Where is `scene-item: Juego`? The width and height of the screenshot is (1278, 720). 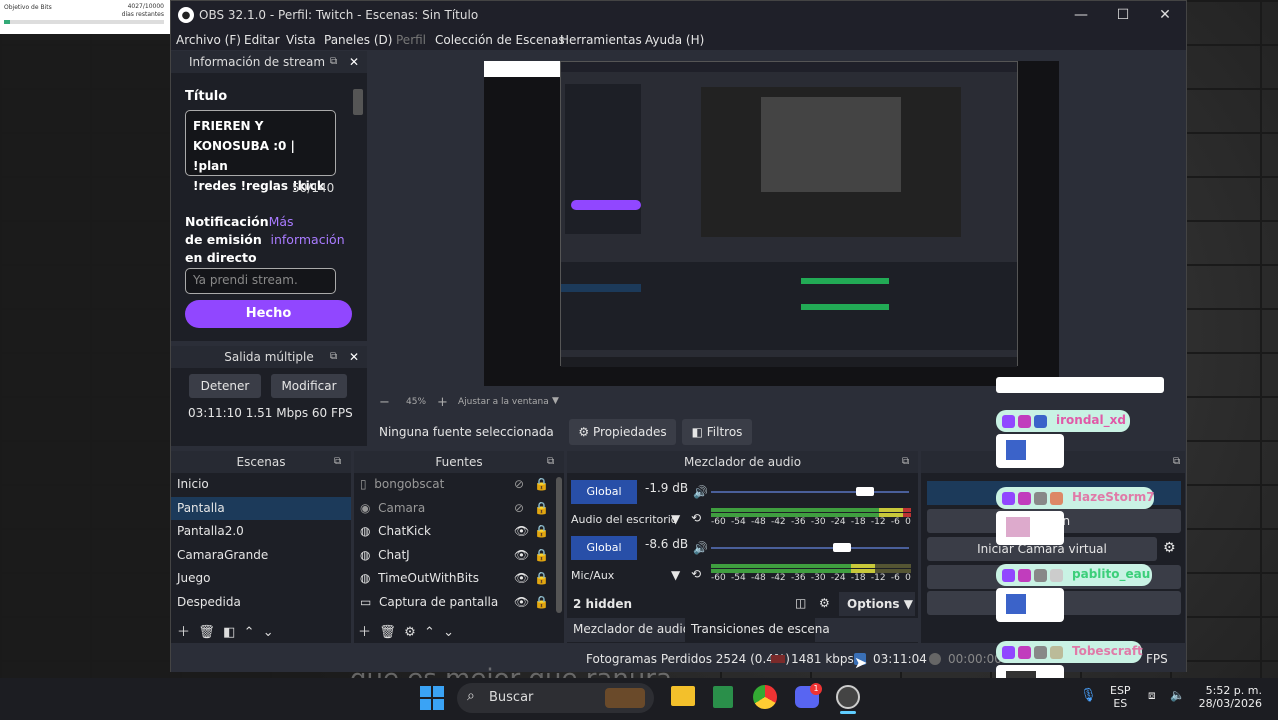 scene-item: Juego is located at coordinates (261, 579).